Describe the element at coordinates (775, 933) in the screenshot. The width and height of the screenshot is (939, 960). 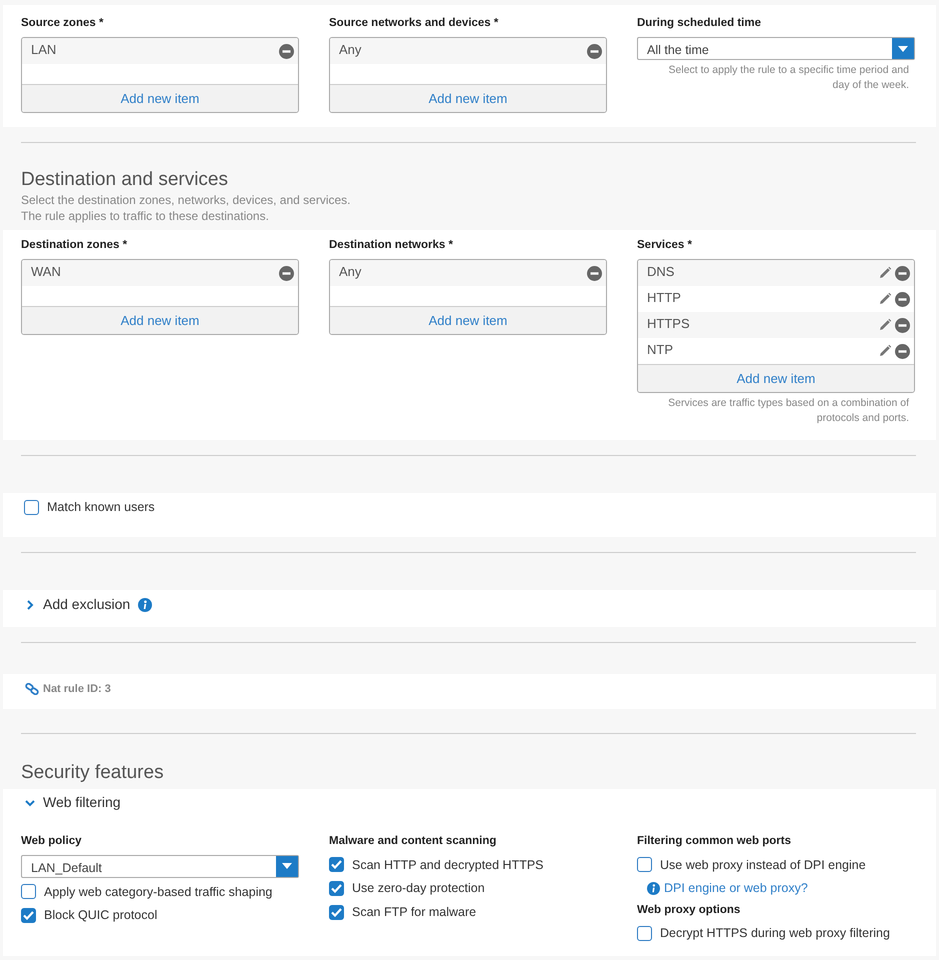
I see `checkbox-label: Decrypt HTTPS during web proxy filtering` at that location.